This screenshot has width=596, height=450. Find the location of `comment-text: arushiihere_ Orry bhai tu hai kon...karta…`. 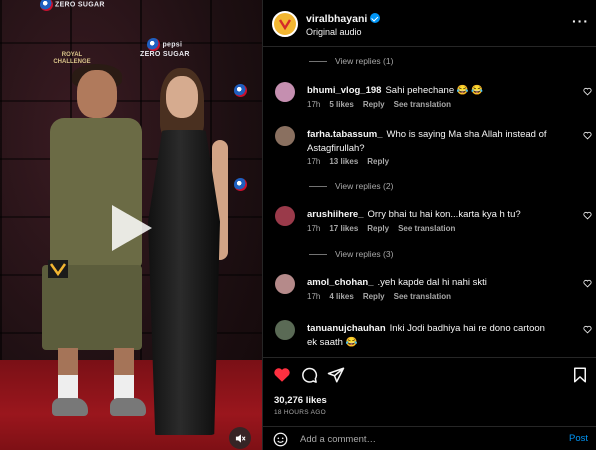

comment-text: arushiihere_ Orry bhai tu hai kon...karta… is located at coordinates (414, 214).